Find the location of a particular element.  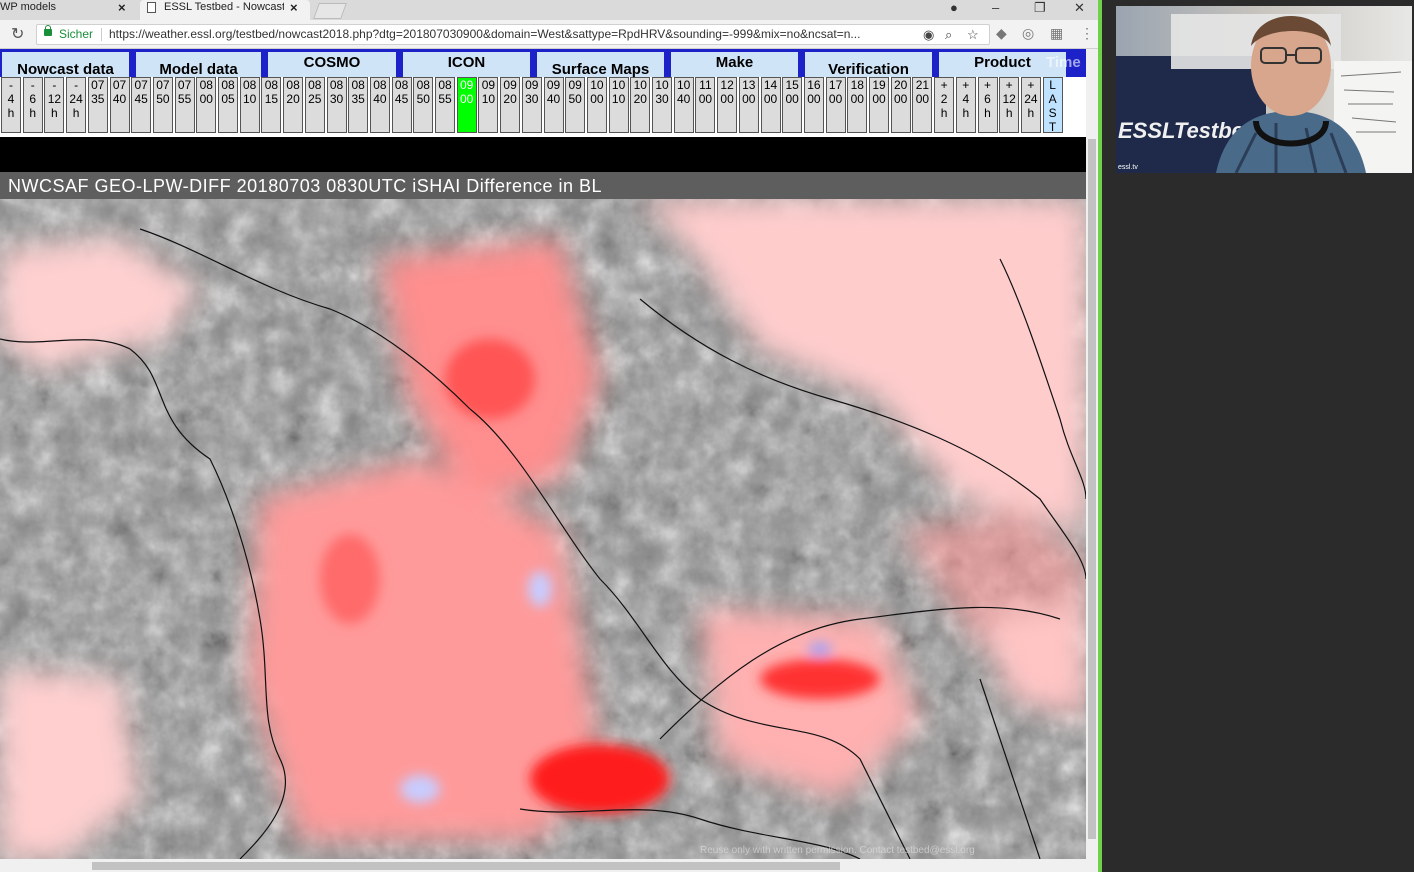

time-cell: 08 50 is located at coordinates (423, 105).